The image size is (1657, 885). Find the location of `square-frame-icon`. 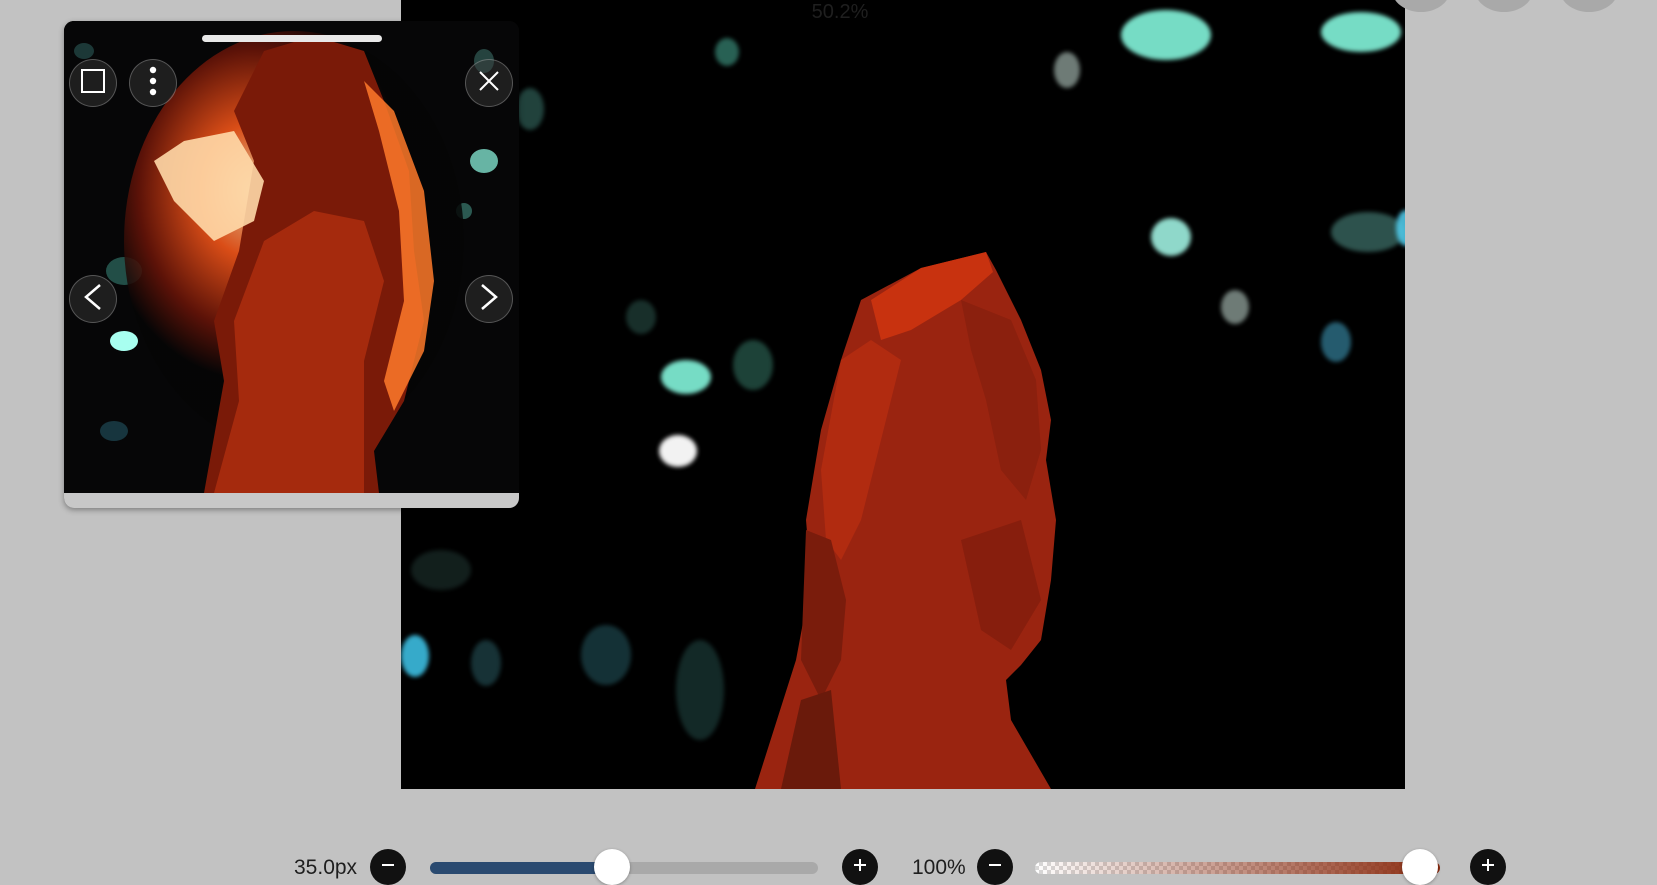

square-frame-icon is located at coordinates (93, 83).